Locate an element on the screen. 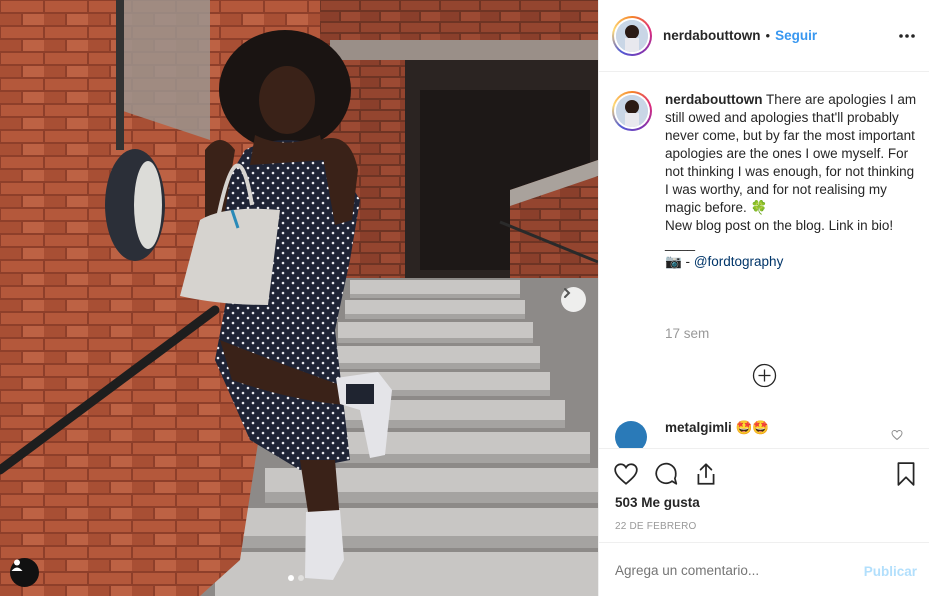  post-author-username: nerdabouttown is located at coordinates (712, 35).